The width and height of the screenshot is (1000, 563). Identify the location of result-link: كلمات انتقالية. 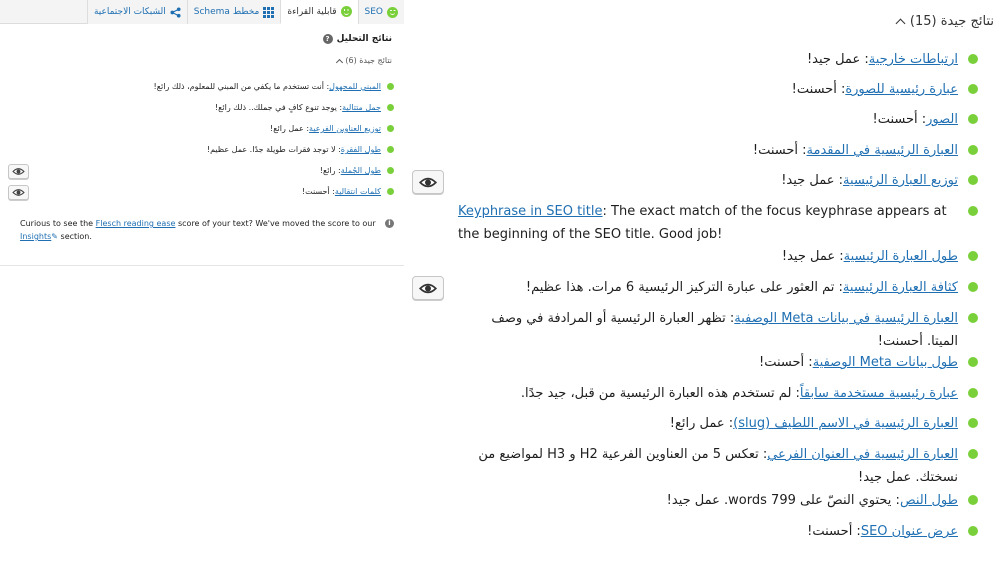
(358, 191).